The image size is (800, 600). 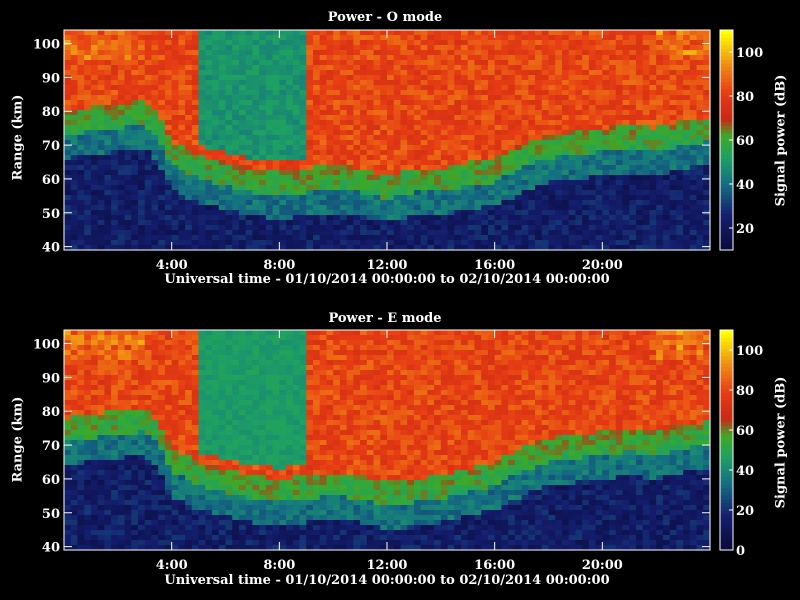 What do you see at coordinates (726, 98) in the screenshot?
I see `colorbar-swatch` at bounding box center [726, 98].